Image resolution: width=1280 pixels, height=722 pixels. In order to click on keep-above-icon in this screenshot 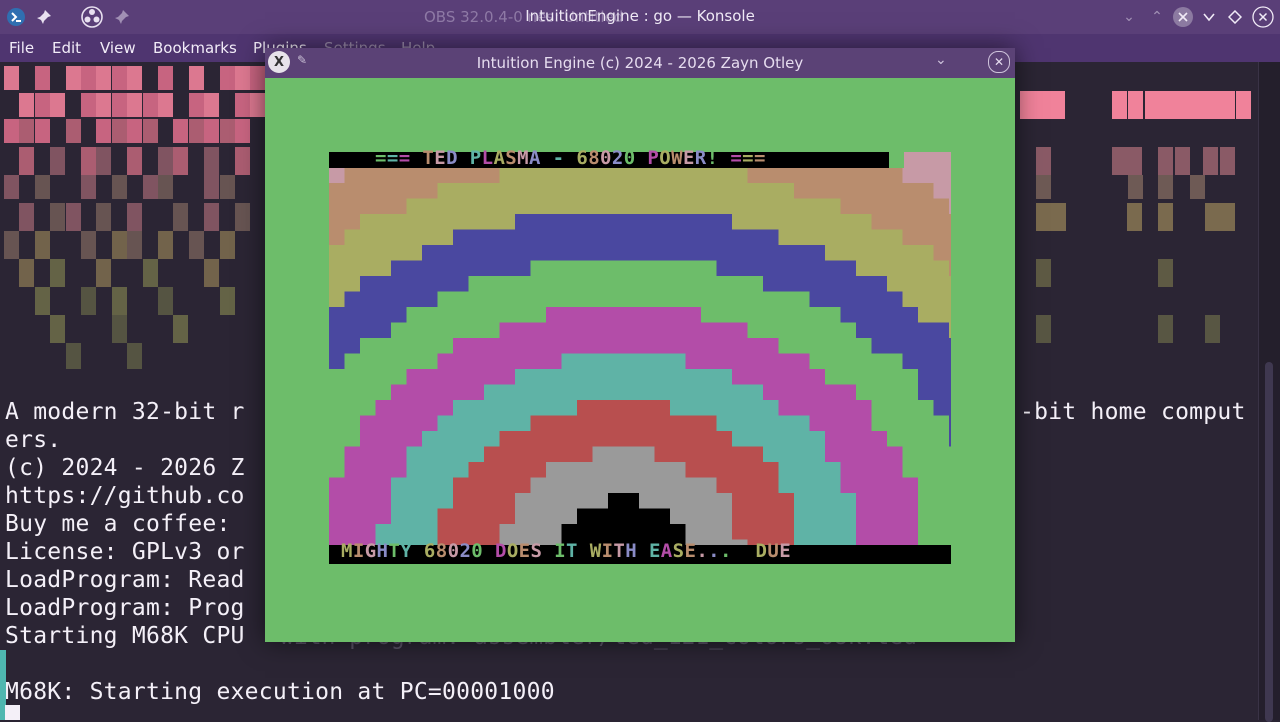, I will do `click(1235, 17)`.